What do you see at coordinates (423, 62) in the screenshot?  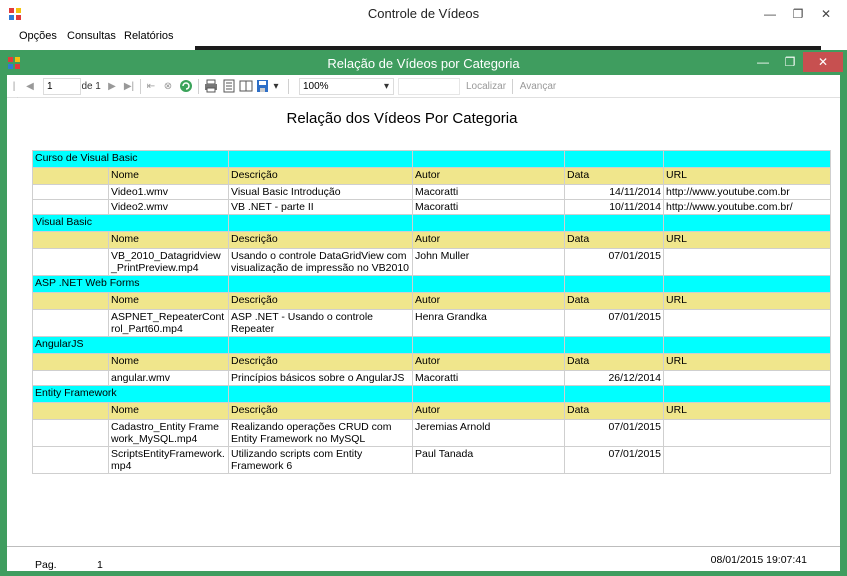 I see `child-title-bar: Relação de Vídeos por Categoria — ❐ ✕` at bounding box center [423, 62].